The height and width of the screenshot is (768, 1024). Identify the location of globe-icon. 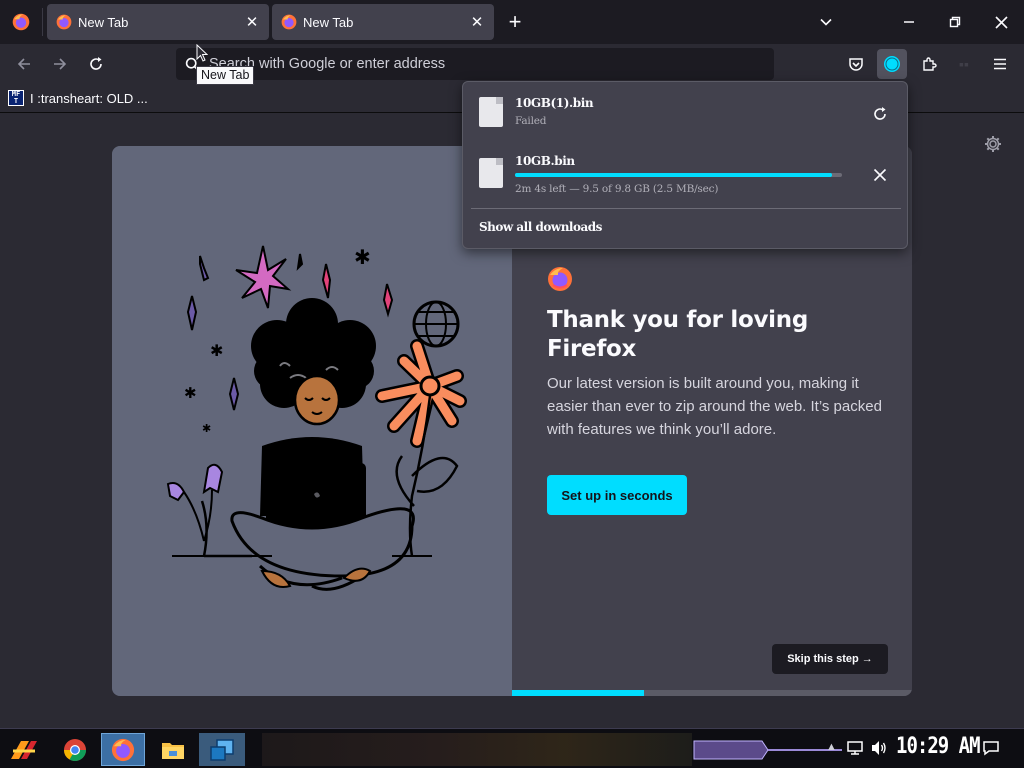
(436, 324).